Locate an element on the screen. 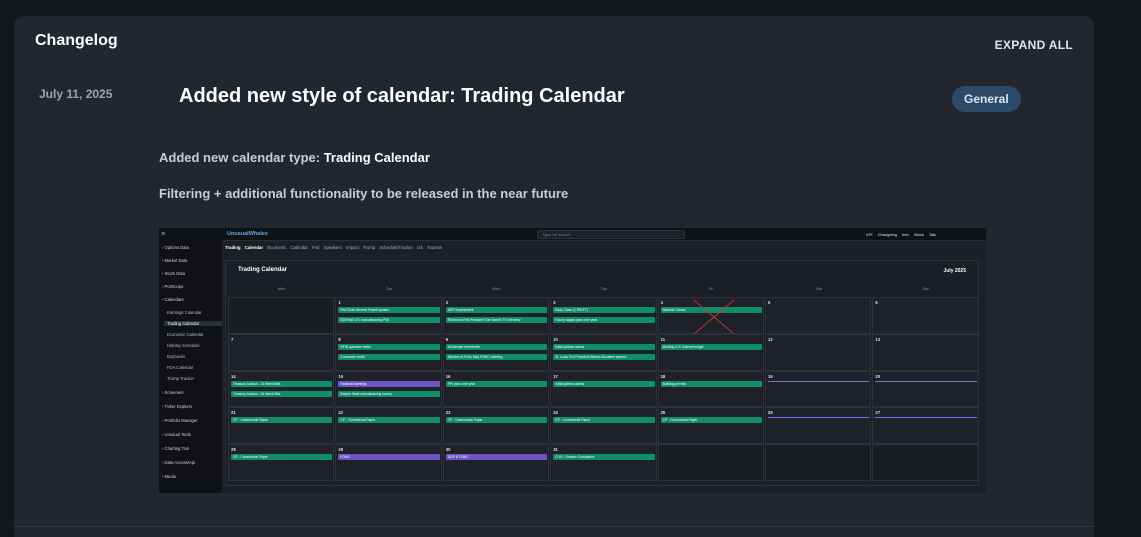  screenshot-sidebar-item: › Portfolio Manager is located at coordinates (180, 420).